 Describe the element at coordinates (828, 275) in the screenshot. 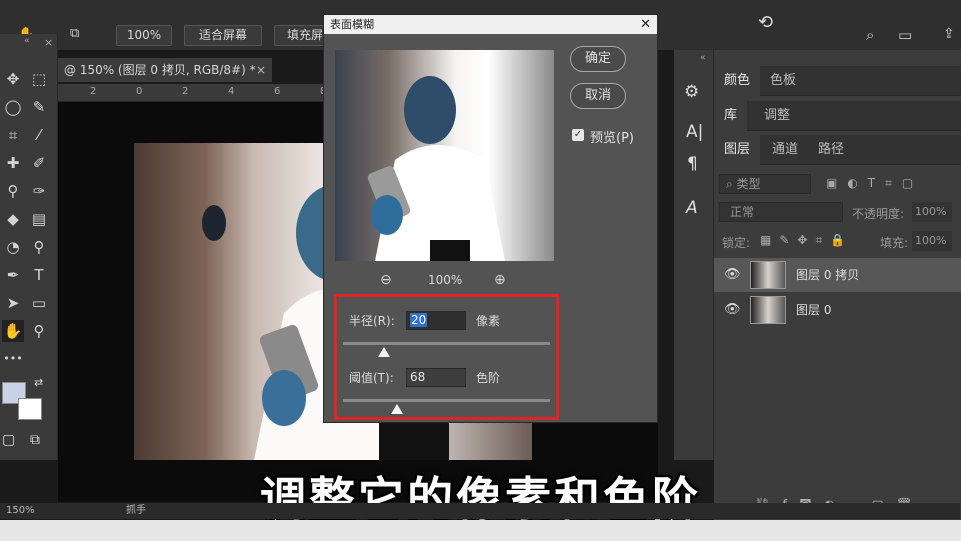

I see `layer-name: 图层 0 拷贝` at that location.